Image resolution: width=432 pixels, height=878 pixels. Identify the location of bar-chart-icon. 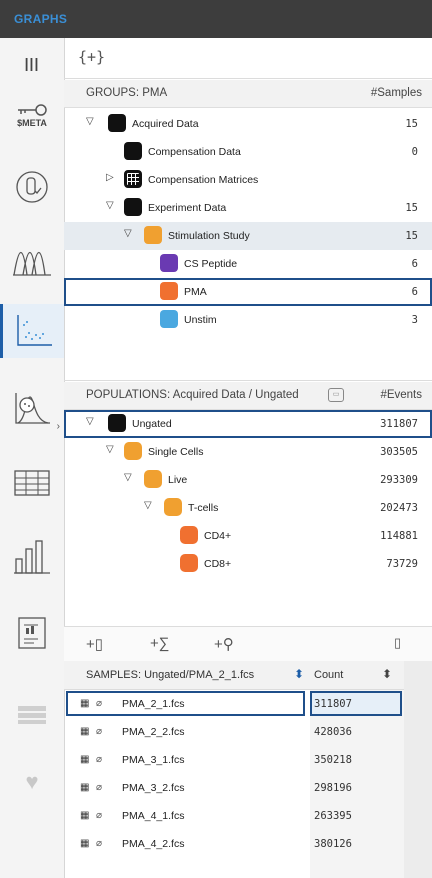
(32, 555).